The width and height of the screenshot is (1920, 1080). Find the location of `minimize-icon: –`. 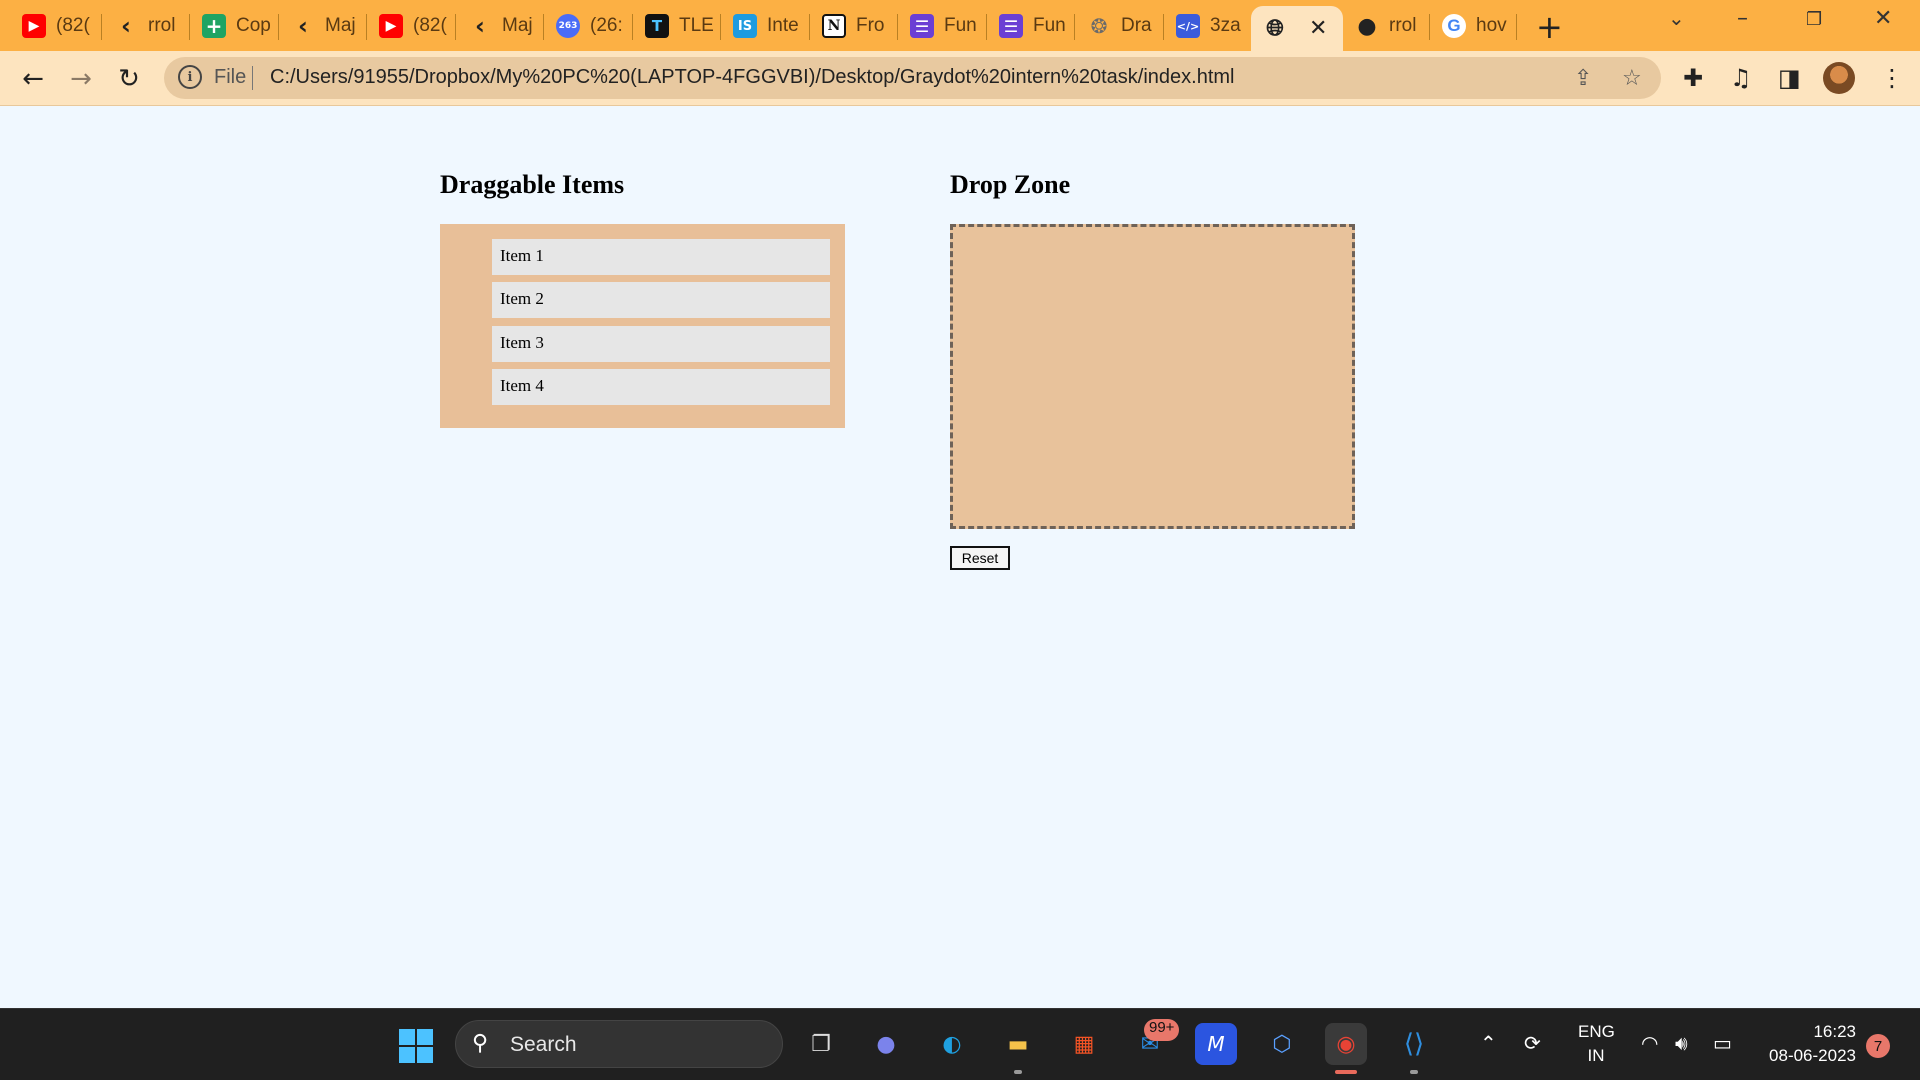

minimize-icon: – is located at coordinates (1742, 18).